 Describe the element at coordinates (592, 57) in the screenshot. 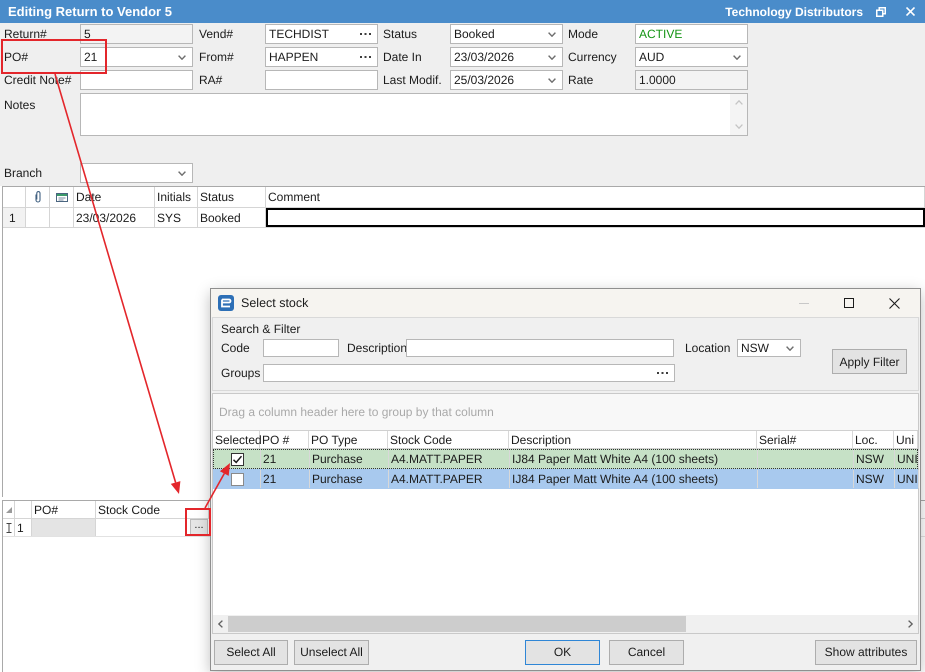

I see `field-label: Currency` at that location.